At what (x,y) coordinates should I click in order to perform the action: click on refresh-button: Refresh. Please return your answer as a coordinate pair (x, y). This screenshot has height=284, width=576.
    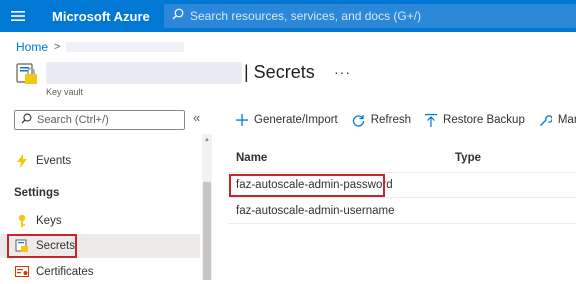
    Looking at the image, I should click on (381, 120).